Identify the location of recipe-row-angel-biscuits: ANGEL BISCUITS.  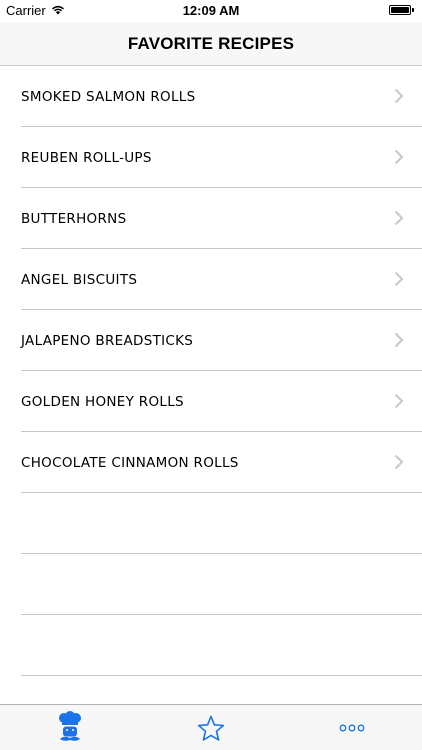
(211, 279).